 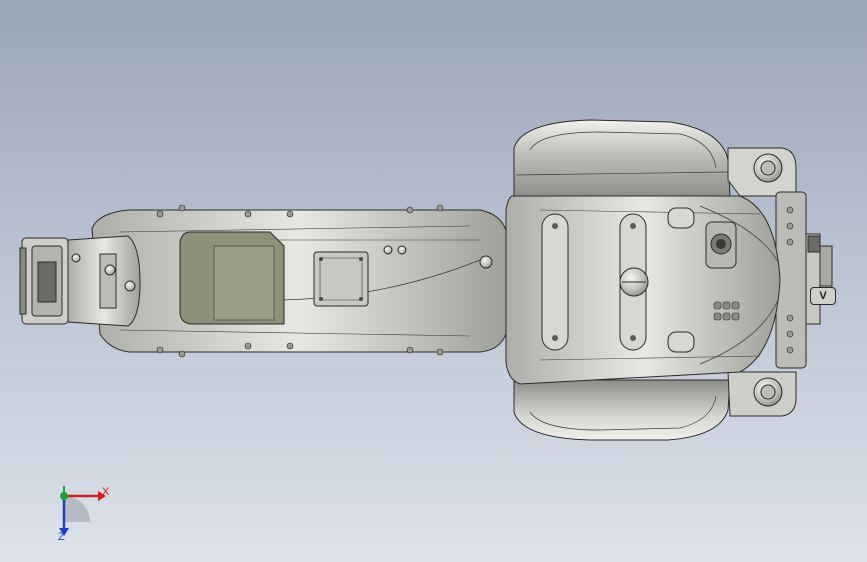 I want to click on triad-plane, so click(x=77, y=509).